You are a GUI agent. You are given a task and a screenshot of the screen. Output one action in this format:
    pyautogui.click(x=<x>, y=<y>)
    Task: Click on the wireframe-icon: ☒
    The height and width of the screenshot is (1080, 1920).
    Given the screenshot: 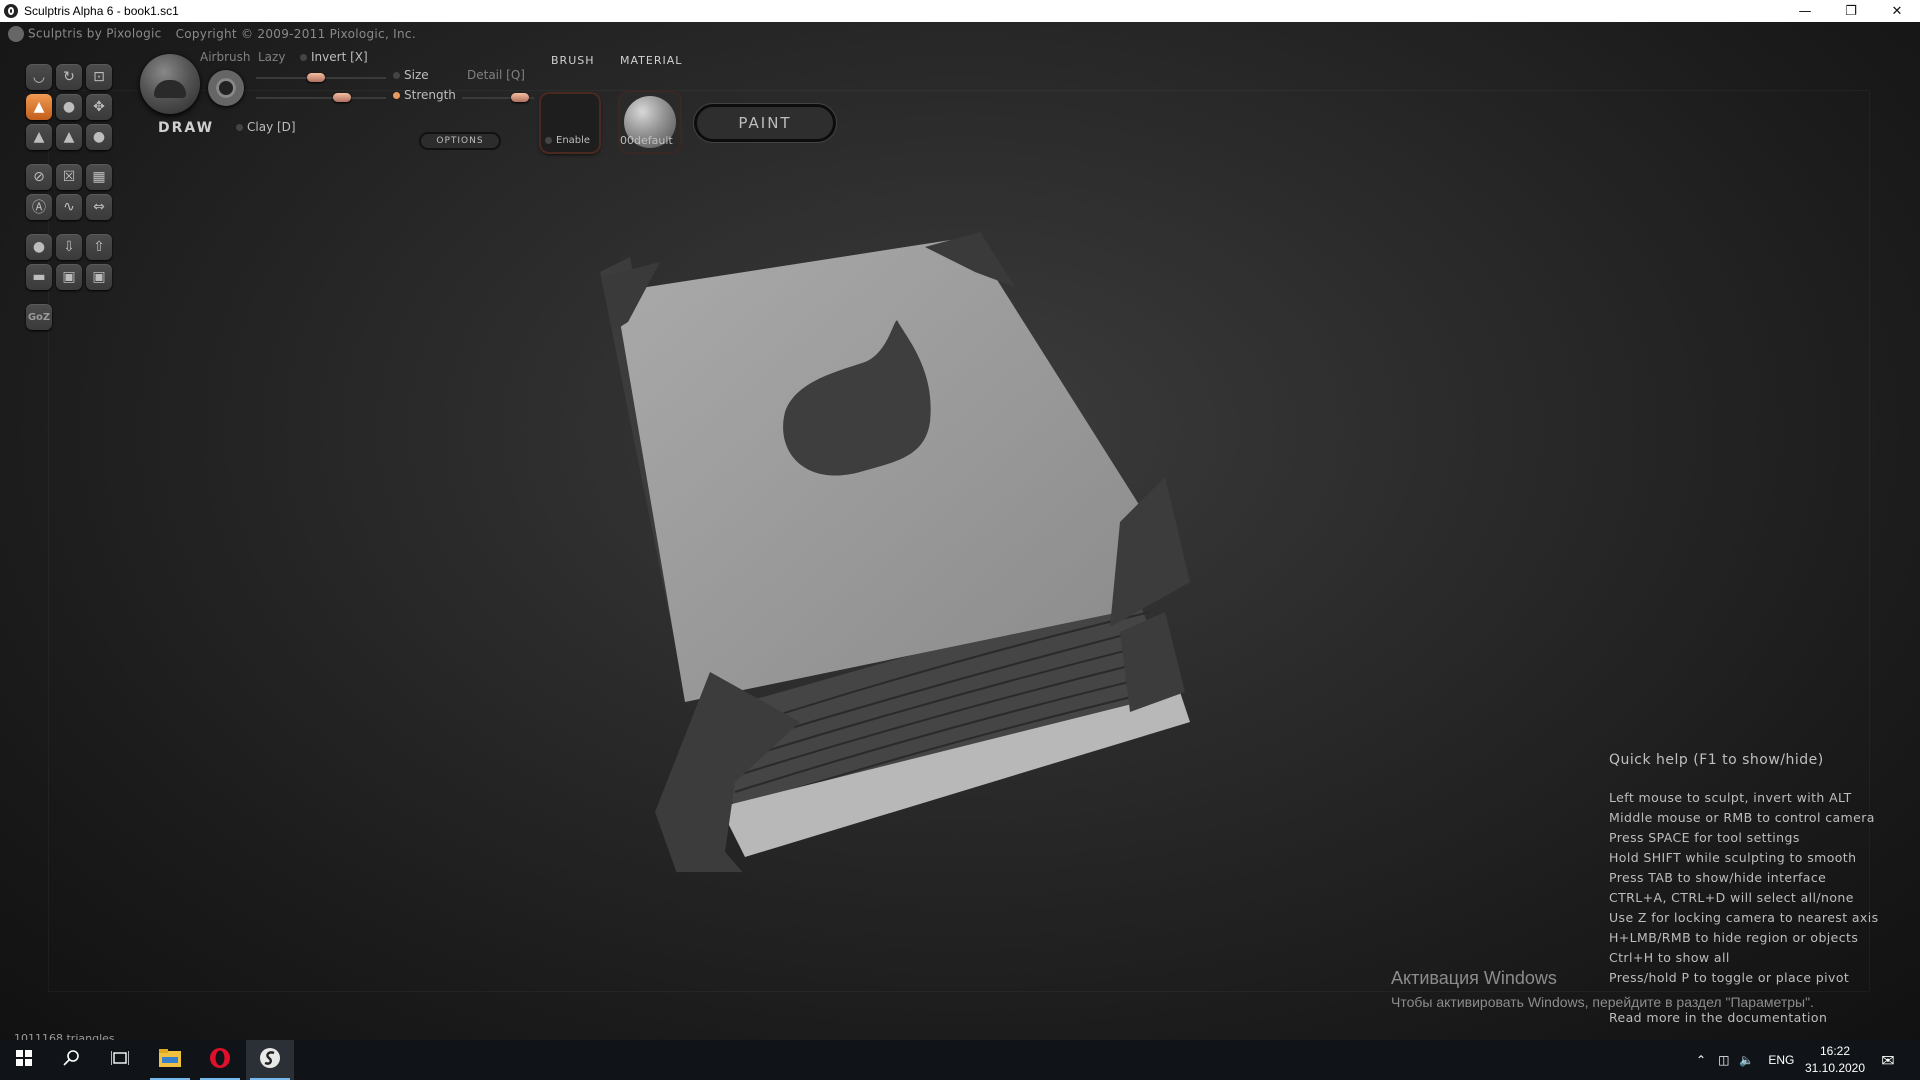 What is the action you would take?
    pyautogui.click(x=69, y=177)
    